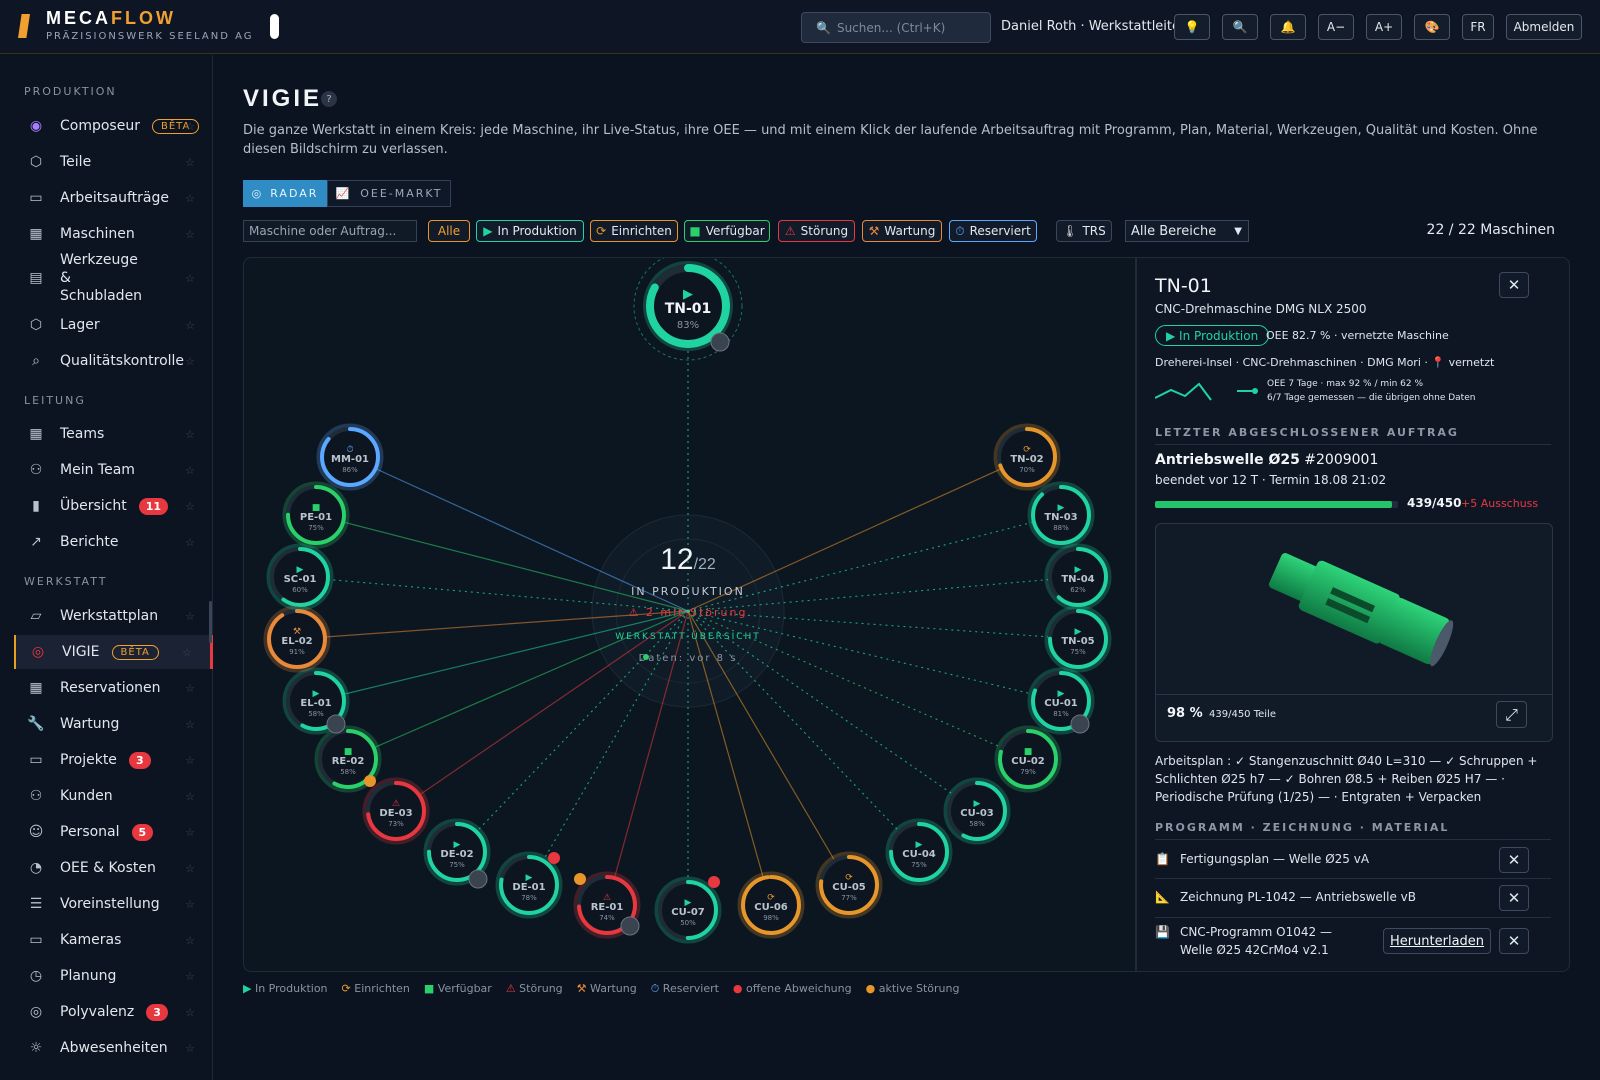 The image size is (1600, 1080). Describe the element at coordinates (113, 361) in the screenshot. I see `sidebar-item-qualitätskontrolle: ⌕ Qualitätskontrolle ☆` at that location.